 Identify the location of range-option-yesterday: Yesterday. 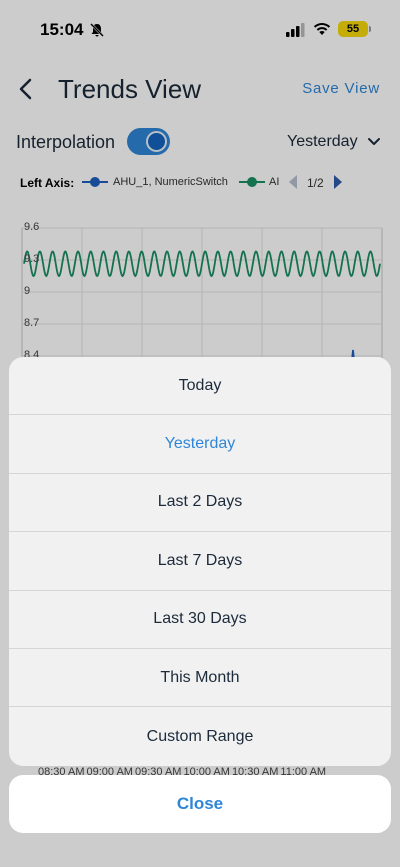
(200, 444).